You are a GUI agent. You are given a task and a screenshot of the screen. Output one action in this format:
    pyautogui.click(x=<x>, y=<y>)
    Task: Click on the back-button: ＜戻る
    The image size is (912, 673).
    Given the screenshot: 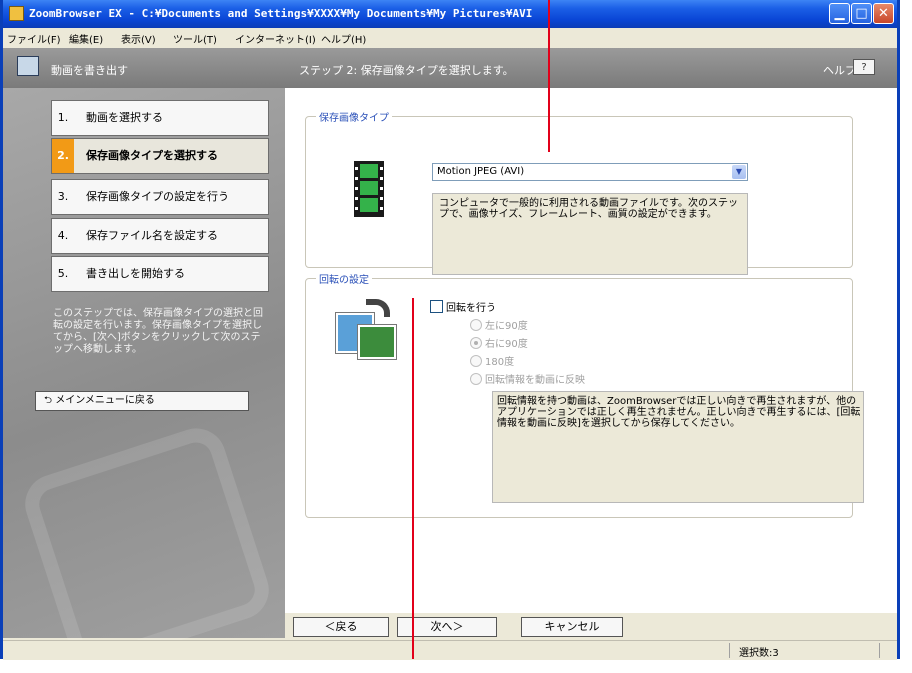 What is the action you would take?
    pyautogui.click(x=341, y=627)
    